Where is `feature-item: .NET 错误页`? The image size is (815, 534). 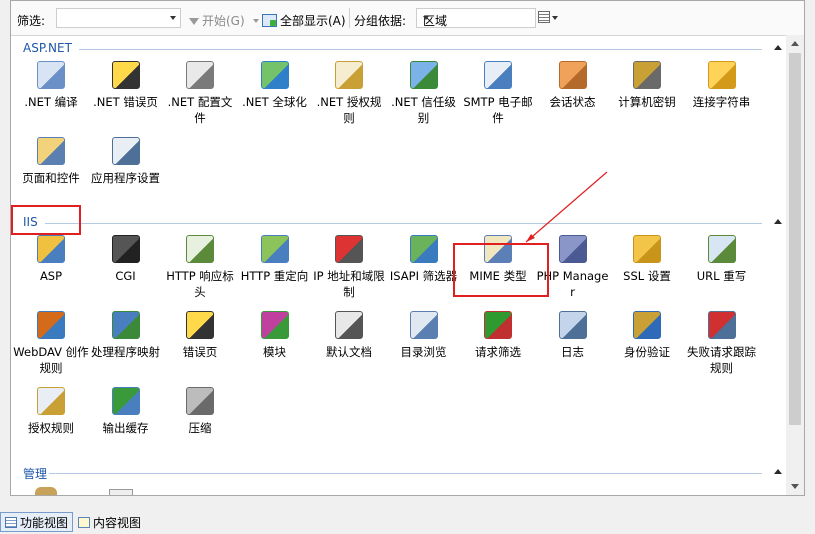 feature-item: .NET 错误页 is located at coordinates (125, 97).